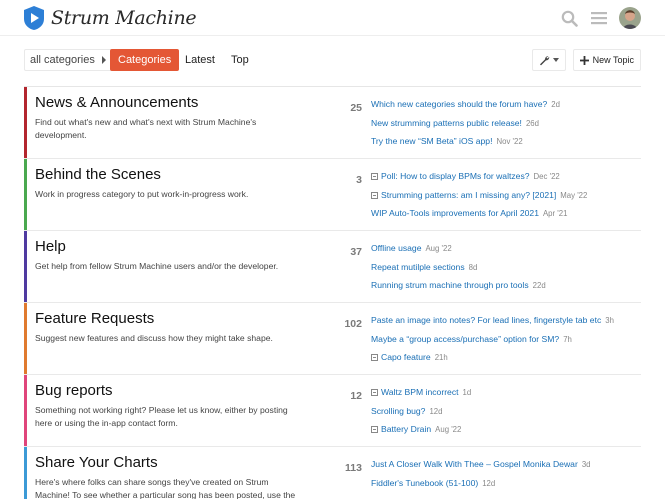  What do you see at coordinates (446, 123) in the screenshot?
I see `topic-link: New strumming patterns public release!` at bounding box center [446, 123].